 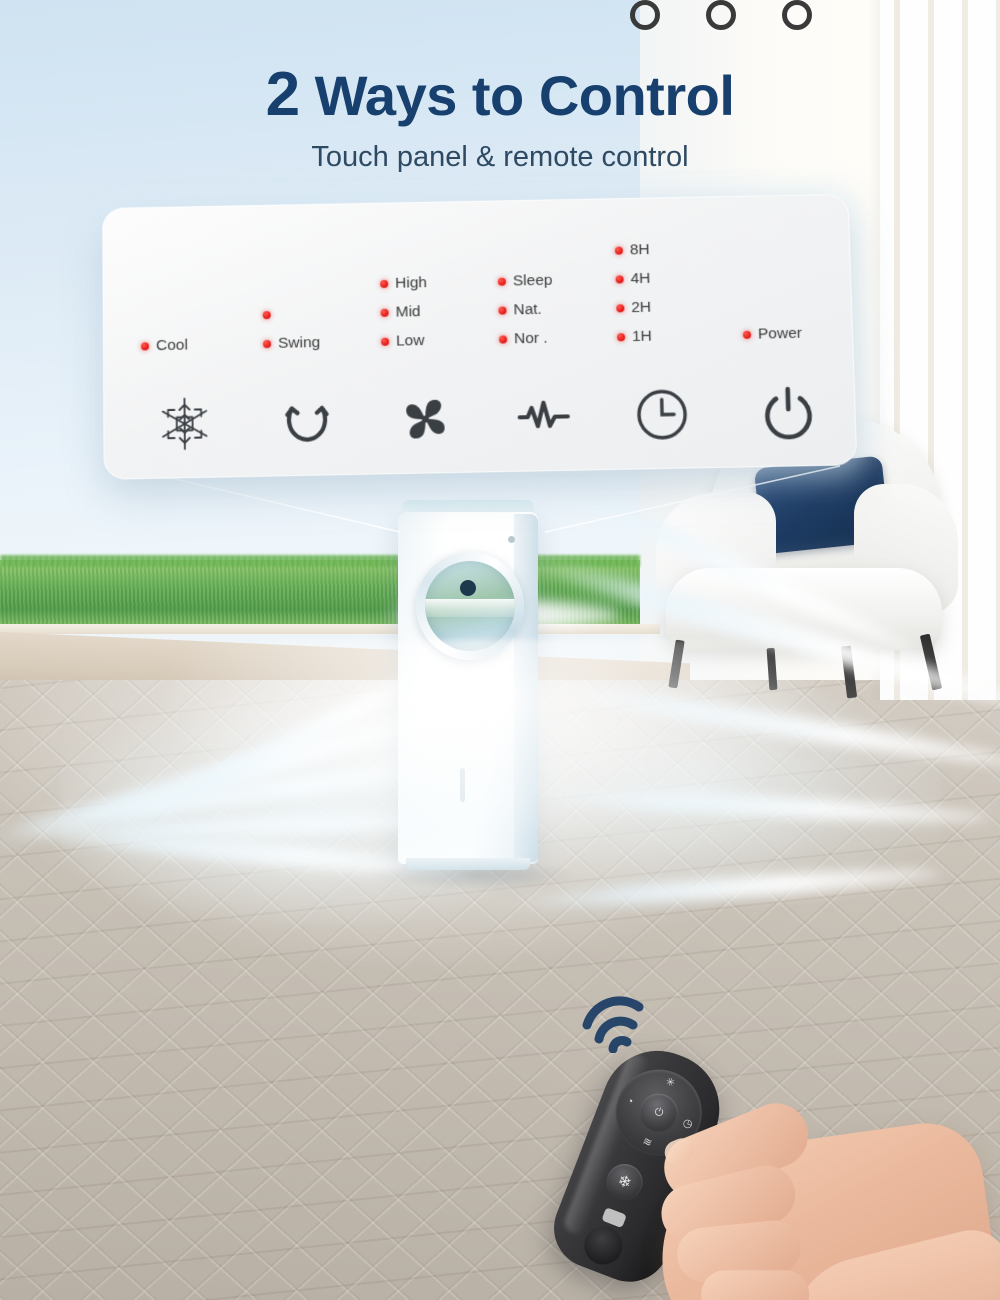 What do you see at coordinates (614, 1218) in the screenshot?
I see `extra-button` at bounding box center [614, 1218].